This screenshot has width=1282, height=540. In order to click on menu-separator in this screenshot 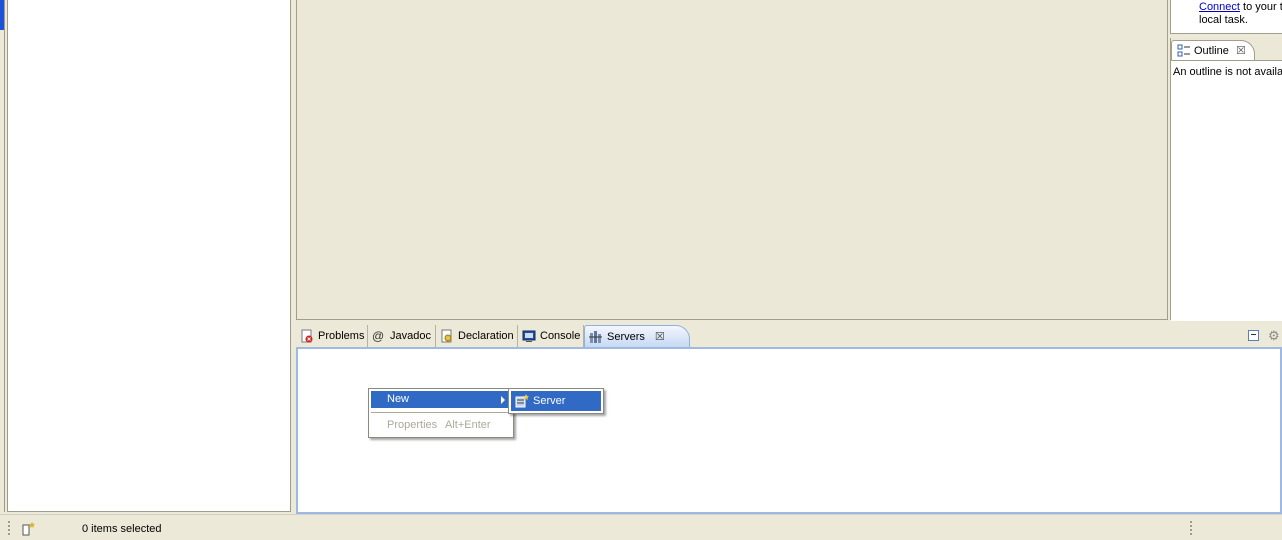, I will do `click(441, 412)`.